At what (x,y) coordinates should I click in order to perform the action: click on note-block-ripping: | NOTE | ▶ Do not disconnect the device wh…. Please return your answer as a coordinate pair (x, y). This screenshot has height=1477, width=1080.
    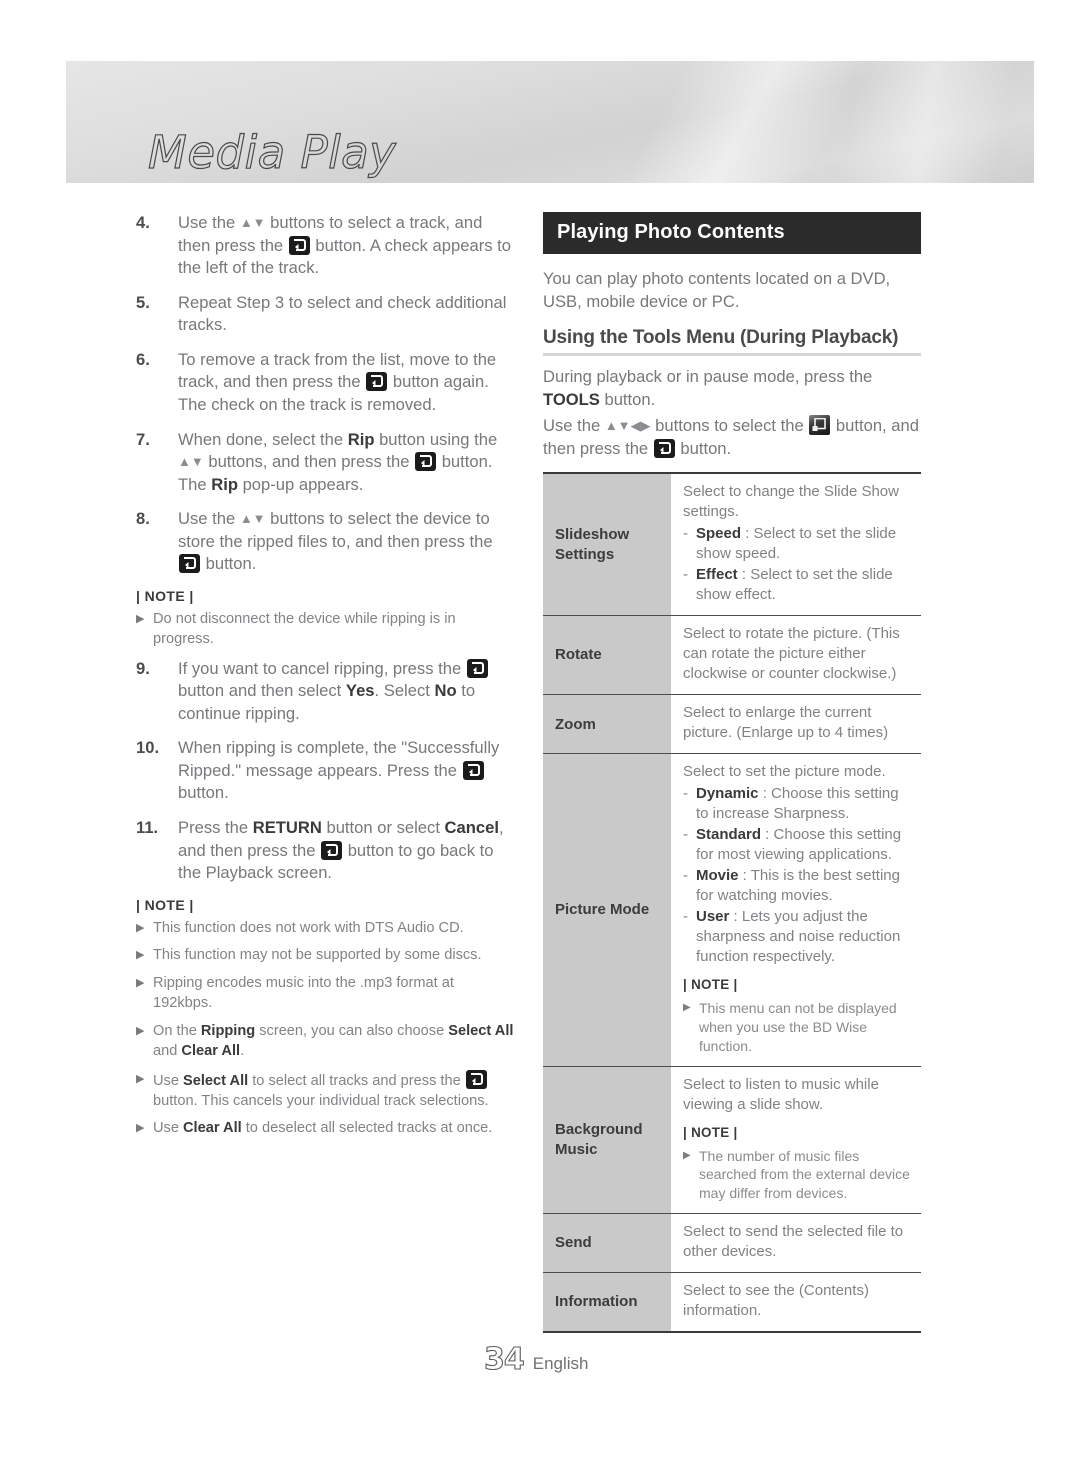
    Looking at the image, I should click on (325, 619).